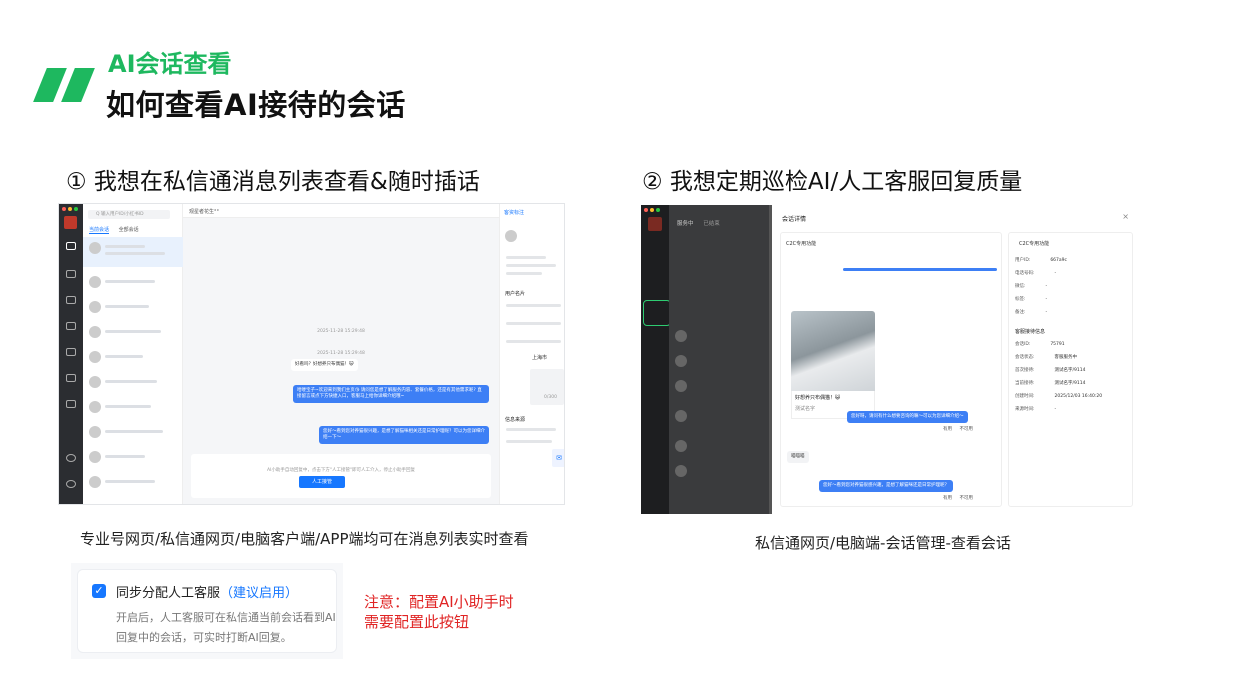  I want to click on conversation-list: Q 输入用户ID/小红书ID 当前会话 全部会话, so click(133, 354).